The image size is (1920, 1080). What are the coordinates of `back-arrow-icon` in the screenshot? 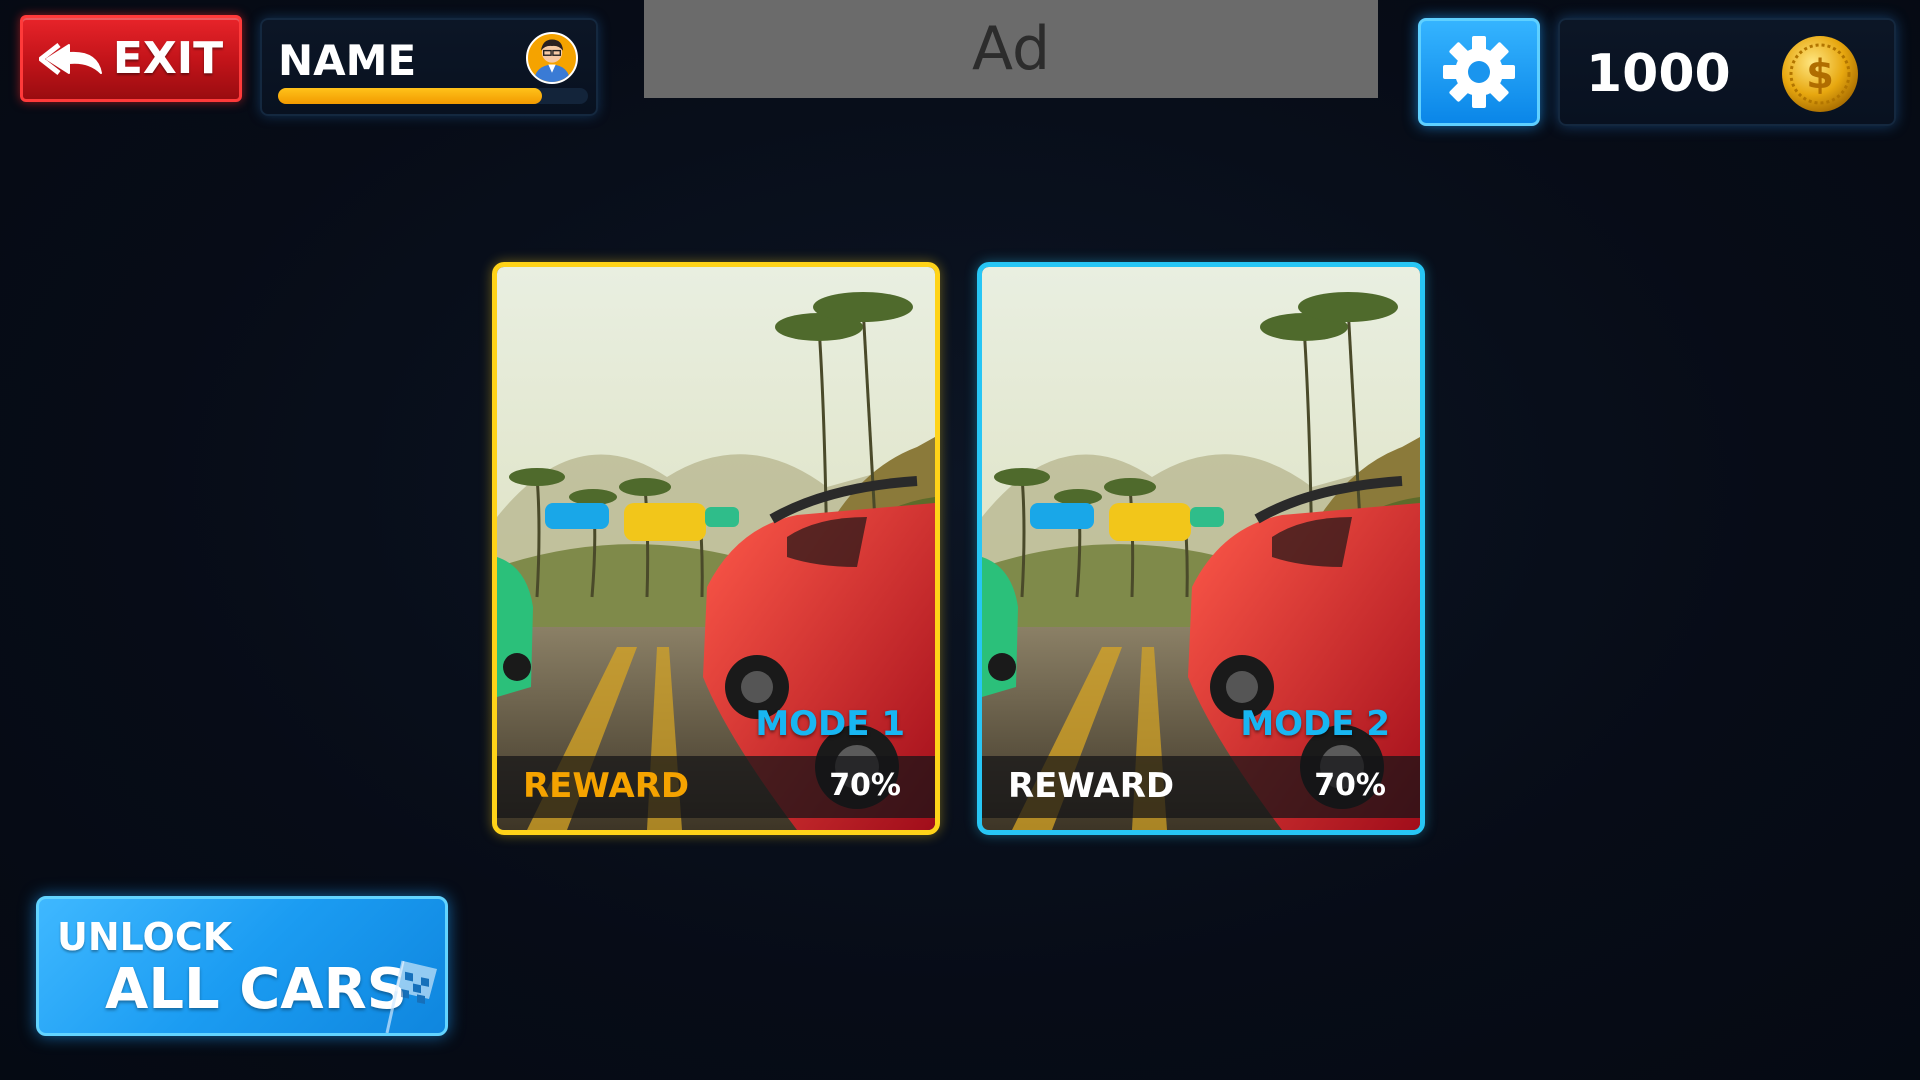 It's located at (70, 58).